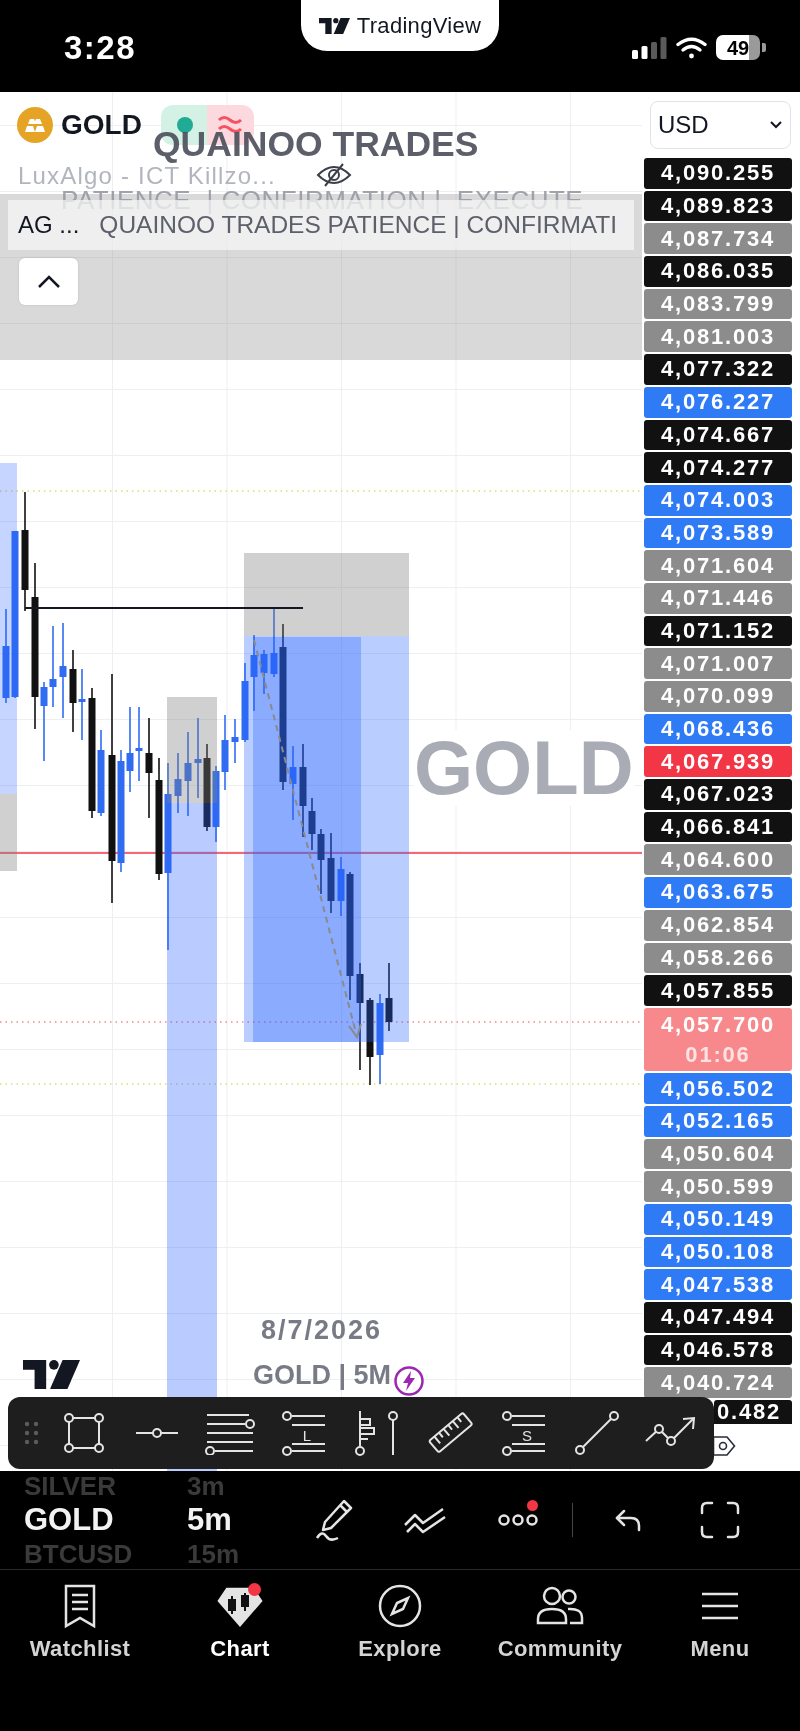 Image resolution: width=800 pixels, height=1731 pixels. What do you see at coordinates (450, 1433) in the screenshot?
I see `ruler-icon` at bounding box center [450, 1433].